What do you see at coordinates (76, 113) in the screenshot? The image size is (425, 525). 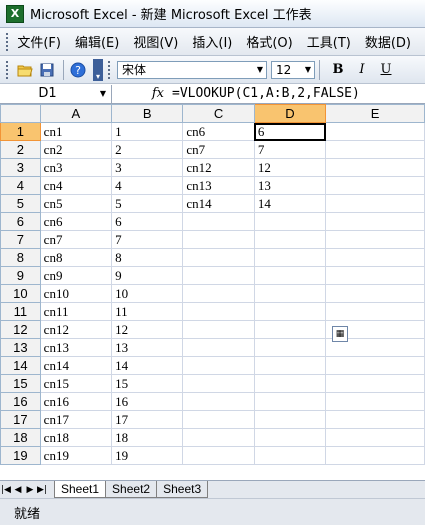 I see `column-header: A` at bounding box center [76, 113].